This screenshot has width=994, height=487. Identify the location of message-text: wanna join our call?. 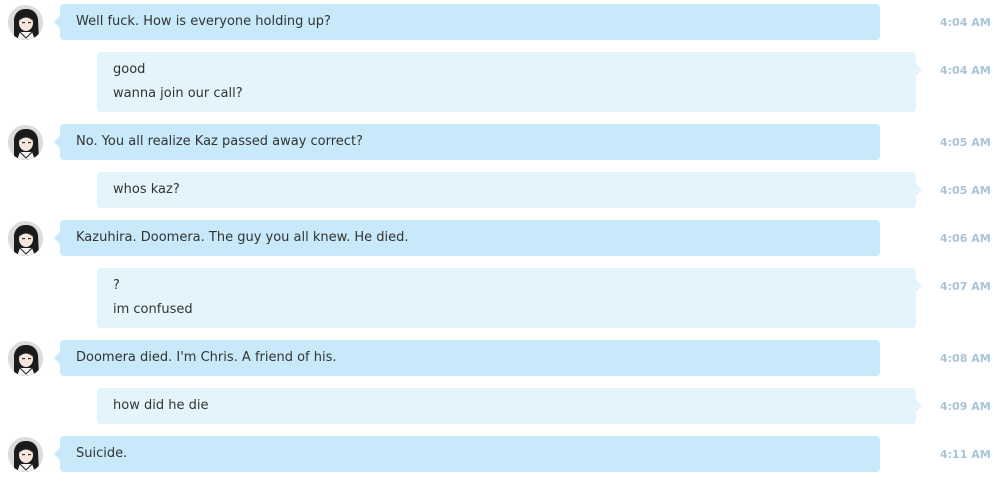
(178, 93).